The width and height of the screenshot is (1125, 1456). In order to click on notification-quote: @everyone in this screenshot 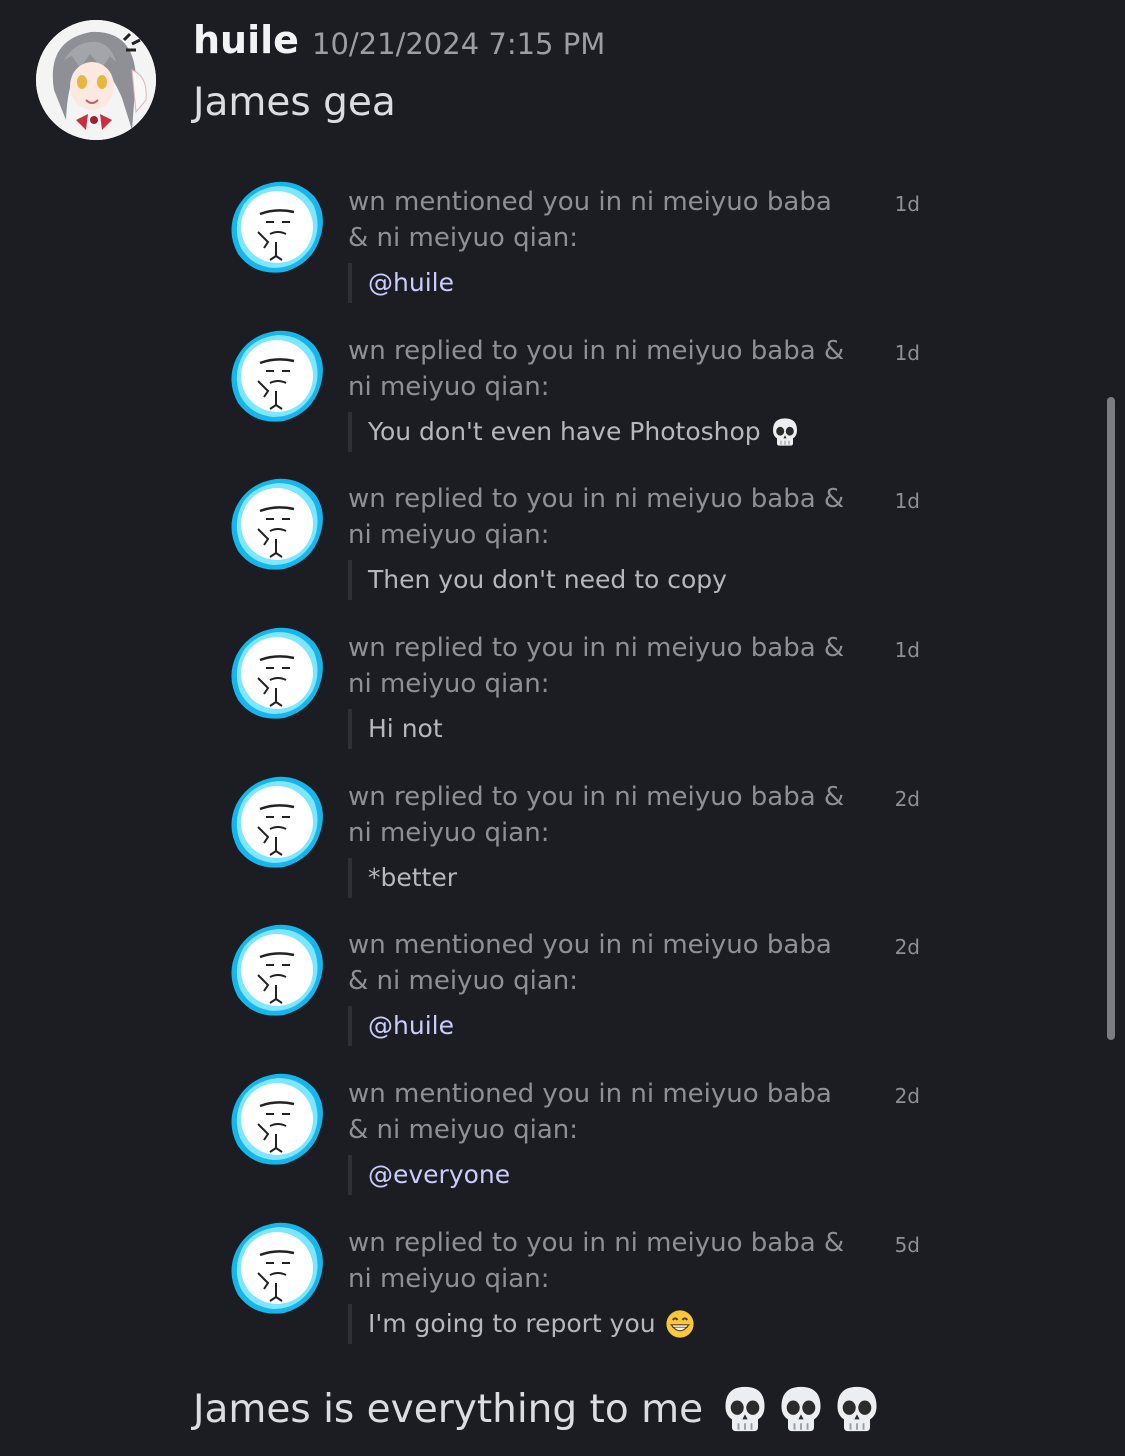, I will do `click(429, 1175)`.